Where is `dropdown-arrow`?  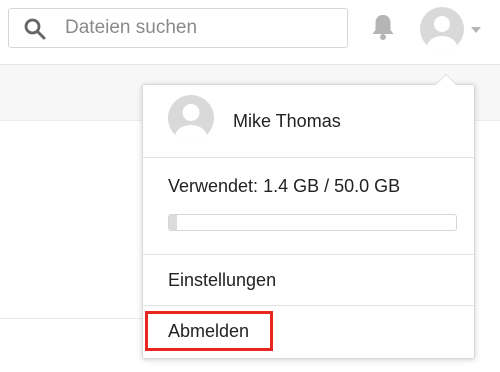
dropdown-arrow is located at coordinates (446, 79).